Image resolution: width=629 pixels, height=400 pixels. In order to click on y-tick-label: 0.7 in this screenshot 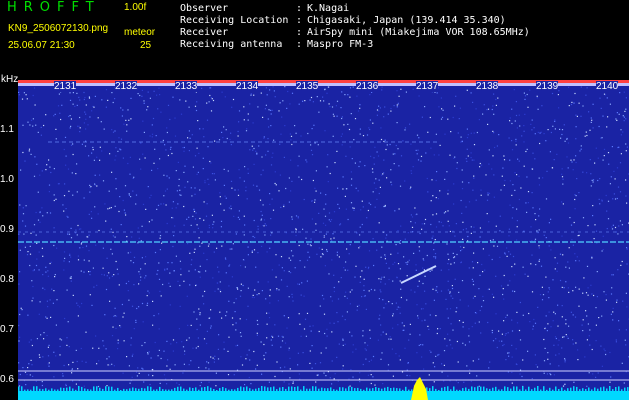, I will do `click(7, 329)`.